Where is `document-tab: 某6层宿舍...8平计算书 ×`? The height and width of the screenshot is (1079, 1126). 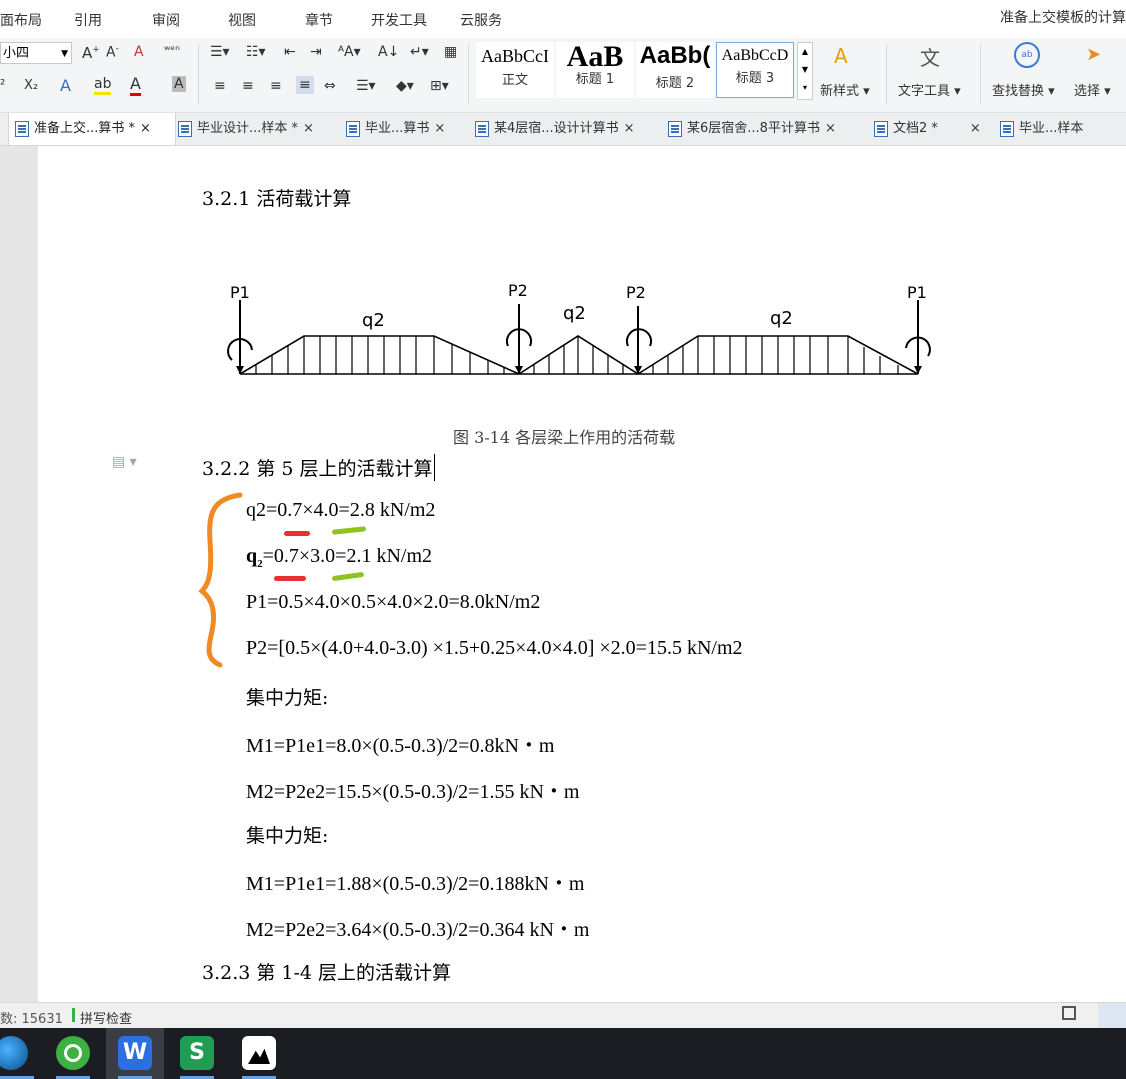
document-tab: 某6层宿舍...8平计算书 × is located at coordinates (752, 129).